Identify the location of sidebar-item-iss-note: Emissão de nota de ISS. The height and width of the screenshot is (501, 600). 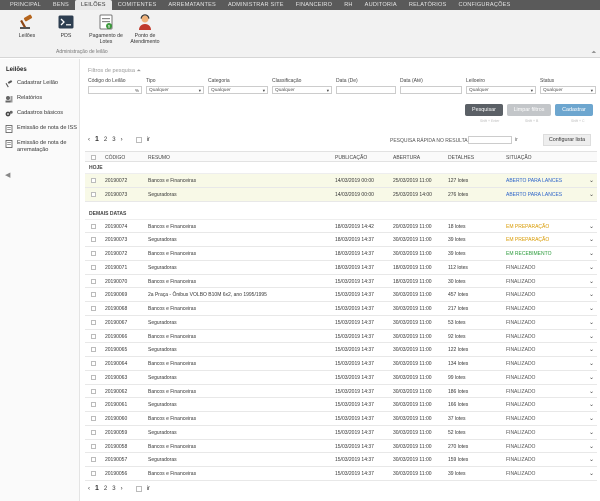
(42, 129).